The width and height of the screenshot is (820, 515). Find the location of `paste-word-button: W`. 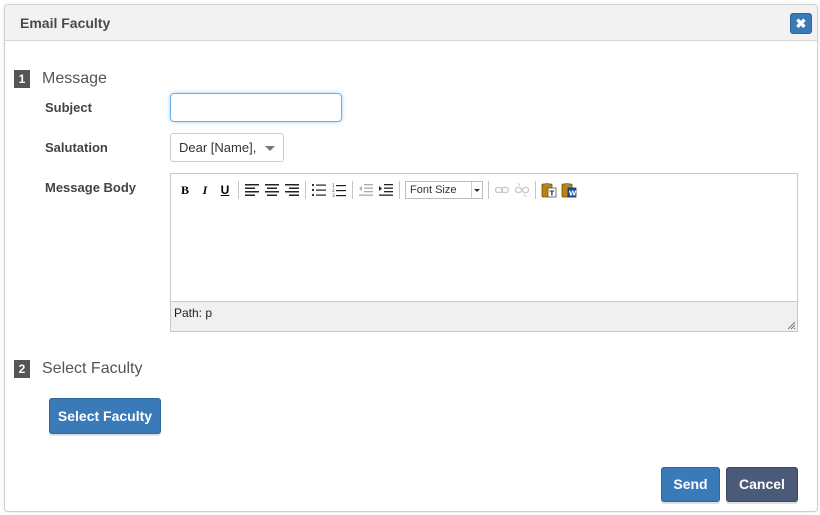

paste-word-button: W is located at coordinates (569, 190).